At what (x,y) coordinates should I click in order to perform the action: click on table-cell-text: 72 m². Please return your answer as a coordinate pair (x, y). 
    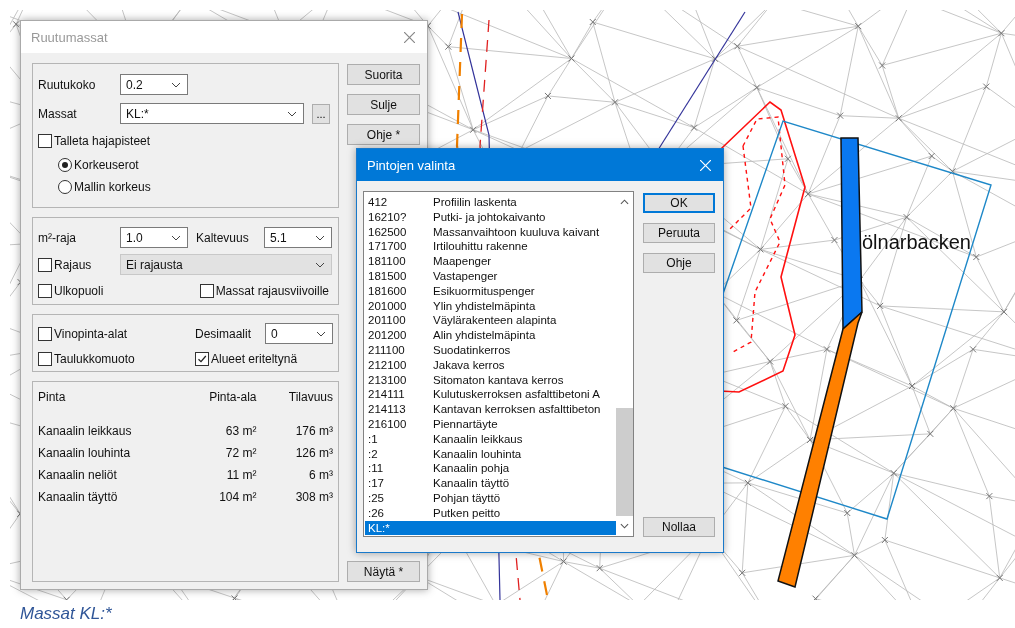
    Looking at the image, I should click on (240, 453).